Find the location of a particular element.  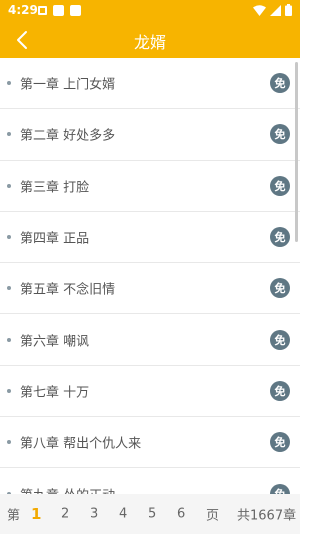

page-4-button: 4 is located at coordinates (123, 514).